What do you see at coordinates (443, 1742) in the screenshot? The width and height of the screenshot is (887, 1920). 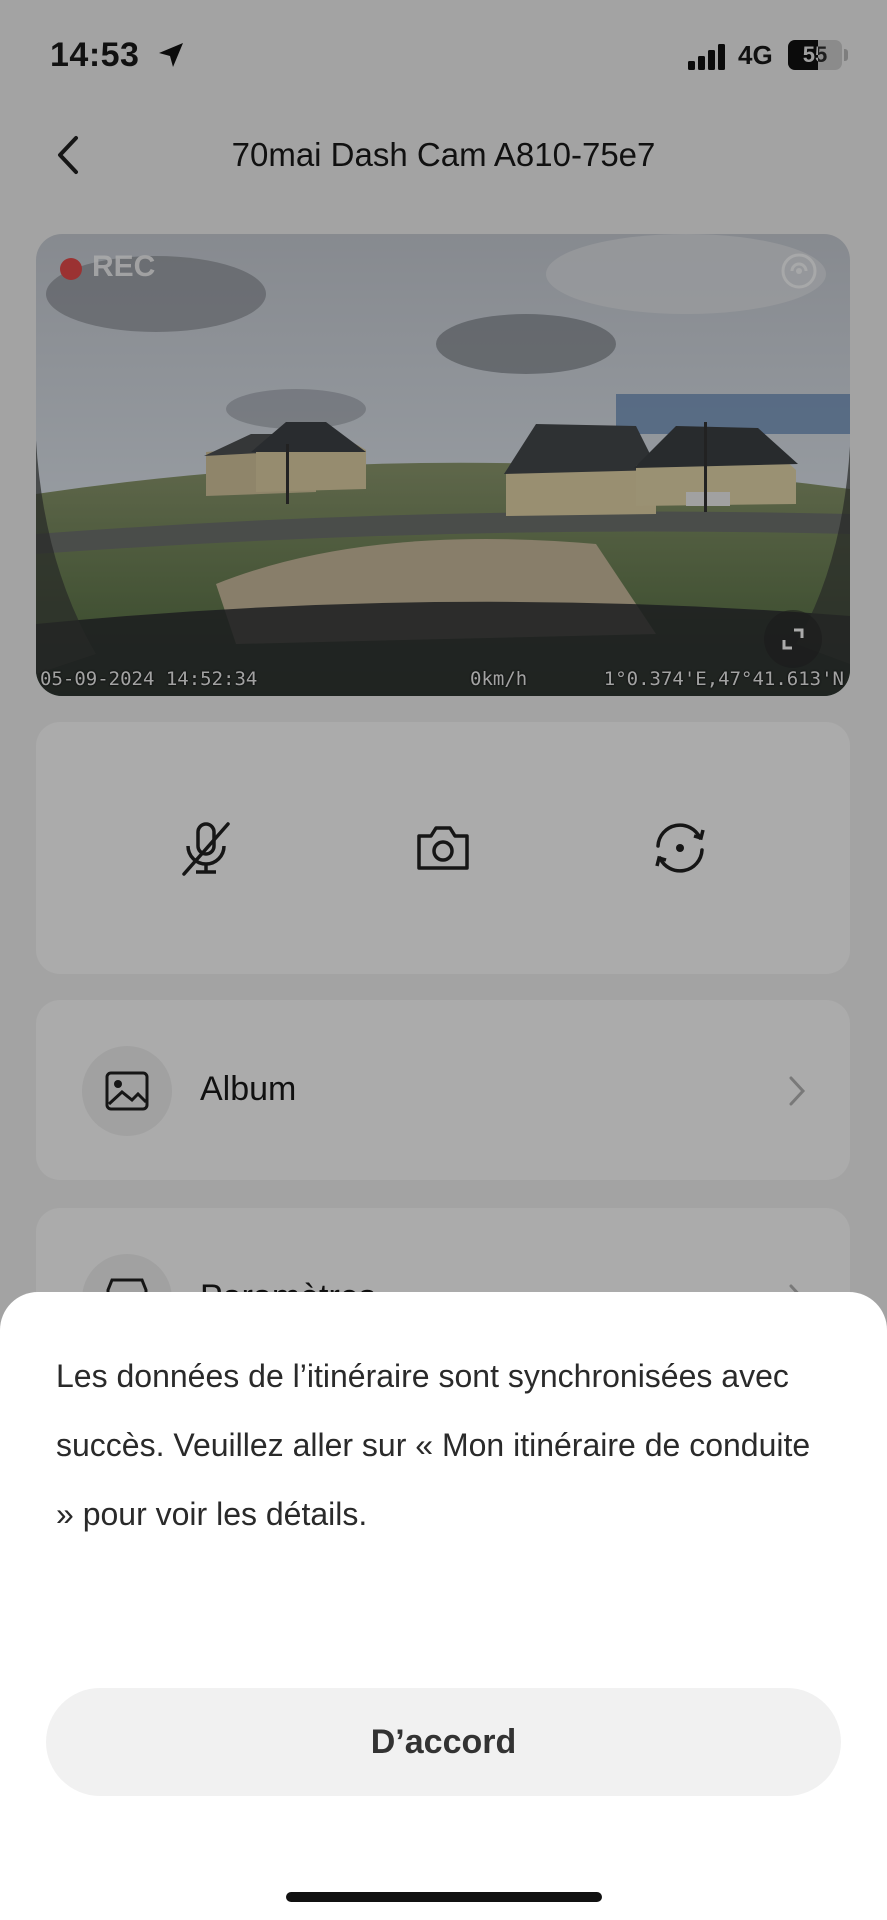 I see `ok-button: D’accord` at bounding box center [443, 1742].